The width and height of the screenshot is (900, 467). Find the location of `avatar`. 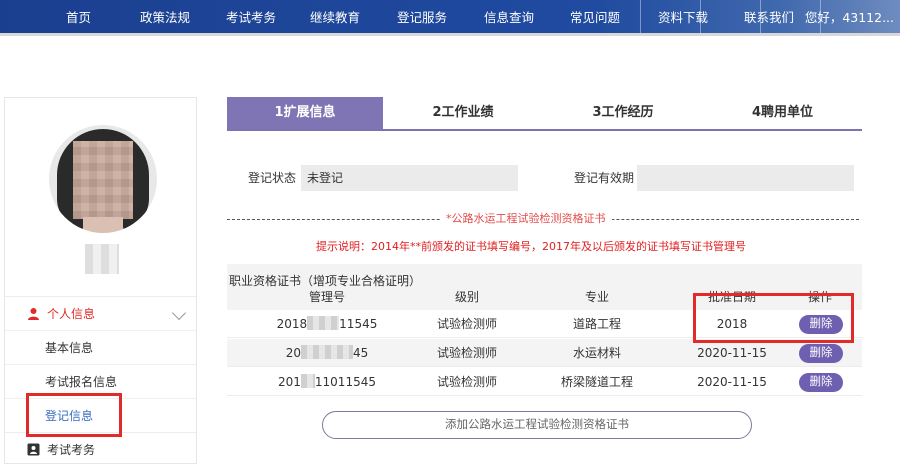

avatar is located at coordinates (103, 179).